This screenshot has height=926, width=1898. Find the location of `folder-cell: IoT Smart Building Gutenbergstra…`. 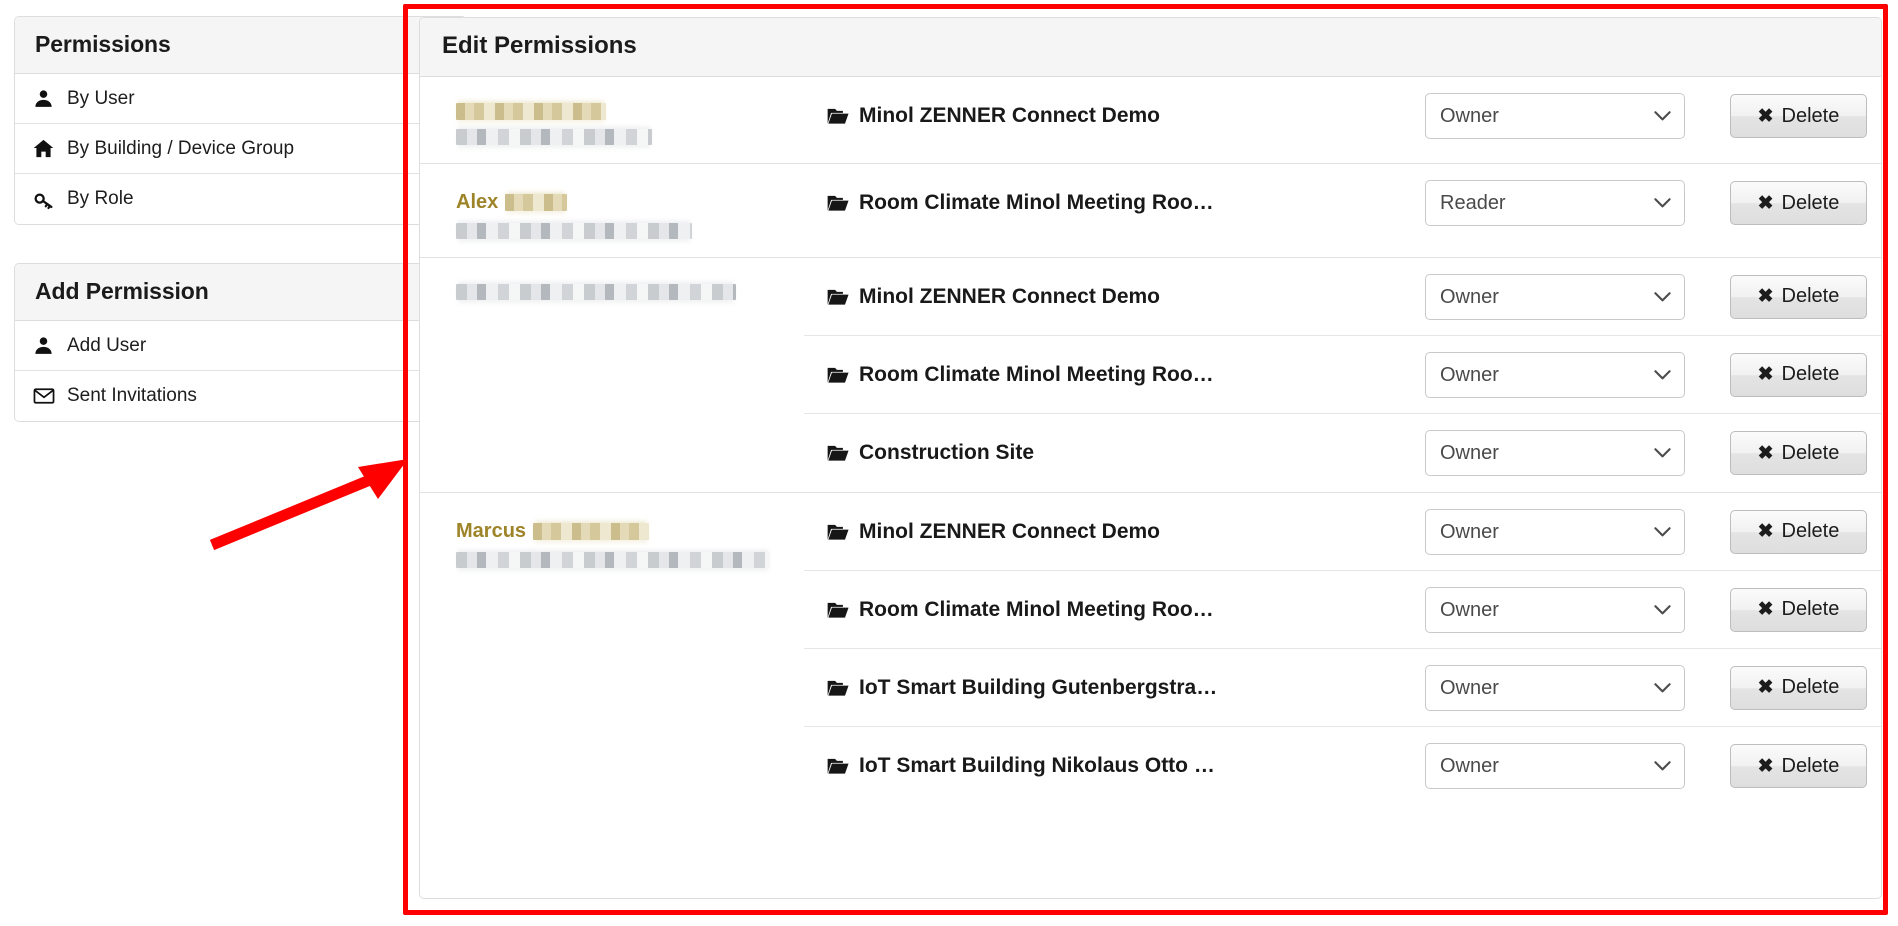

folder-cell: IoT Smart Building Gutenbergstra… is located at coordinates (1114, 688).